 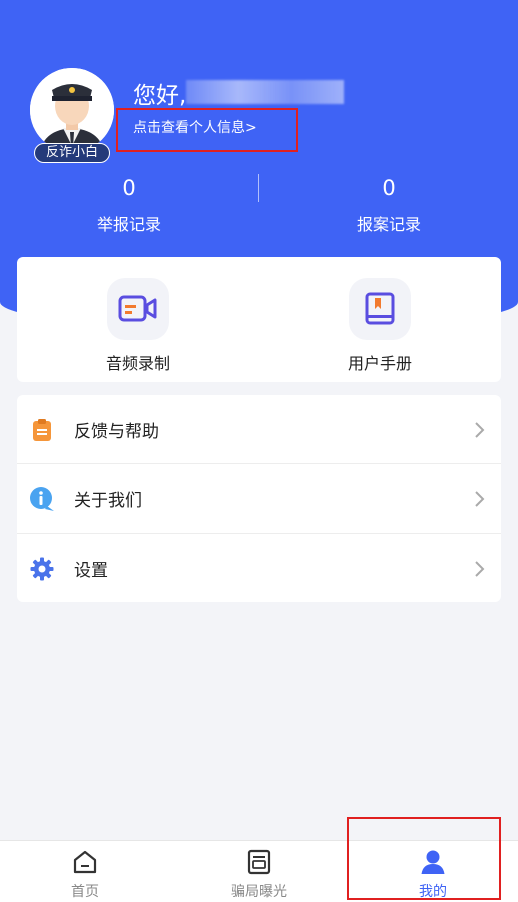 What do you see at coordinates (265, 92) in the screenshot?
I see `username-blurred` at bounding box center [265, 92].